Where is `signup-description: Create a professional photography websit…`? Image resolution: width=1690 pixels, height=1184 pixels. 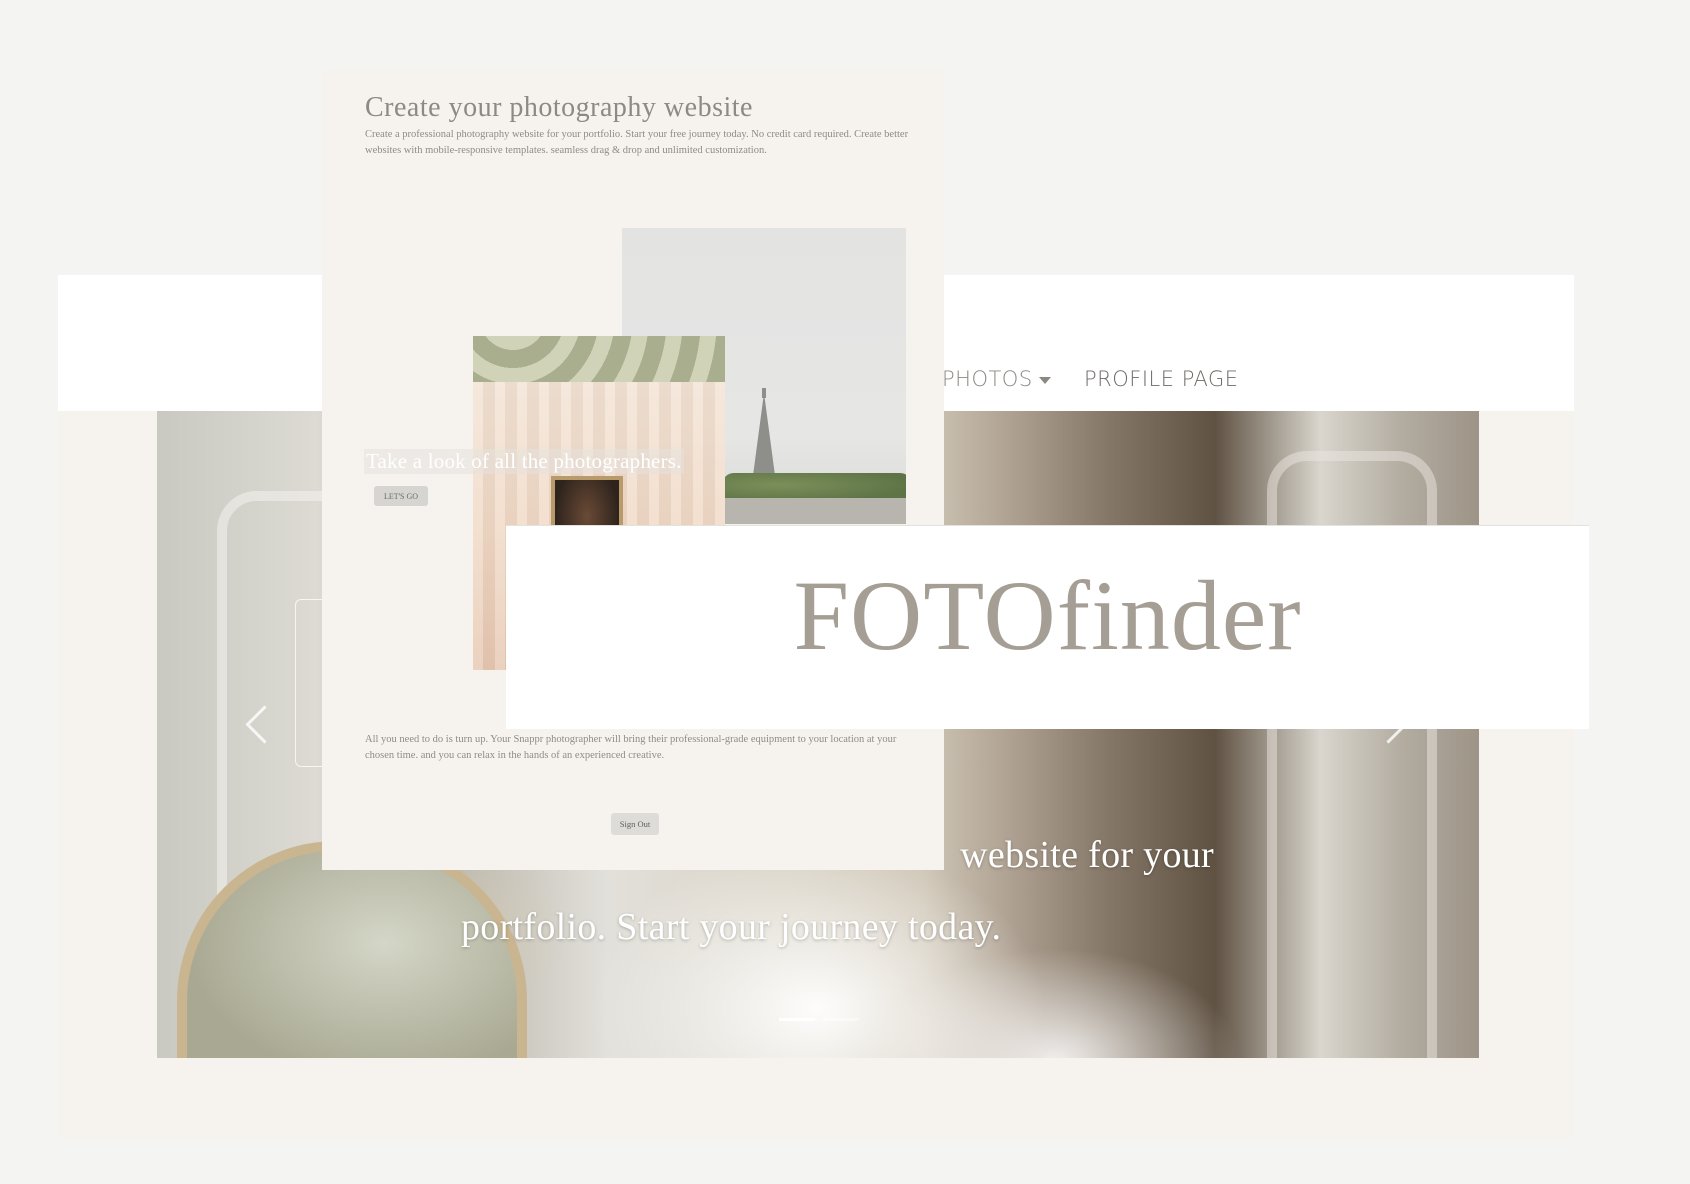
signup-description: Create a professional photography websit… is located at coordinates (637, 142).